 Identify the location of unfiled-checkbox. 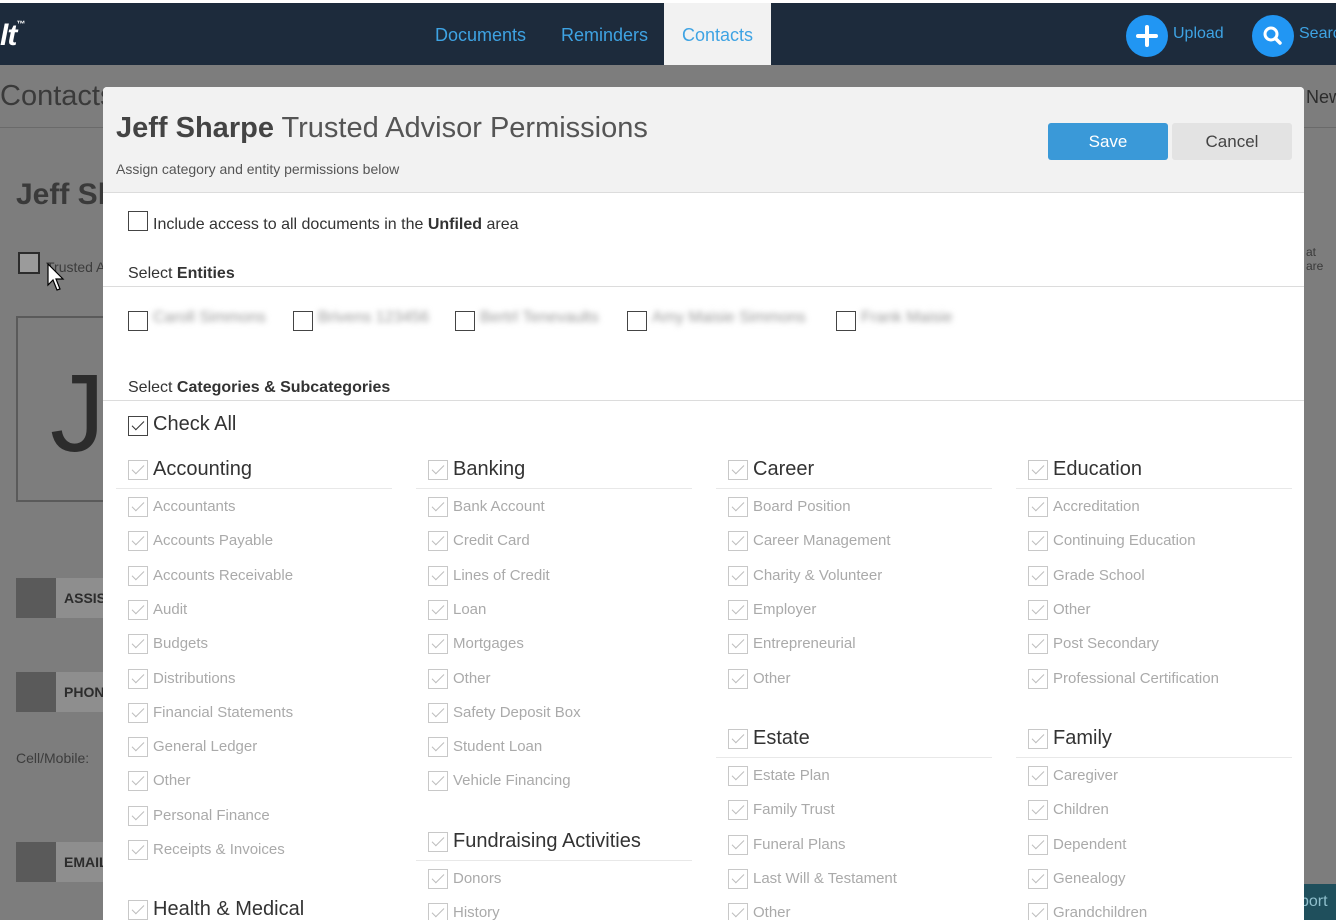
(138, 221).